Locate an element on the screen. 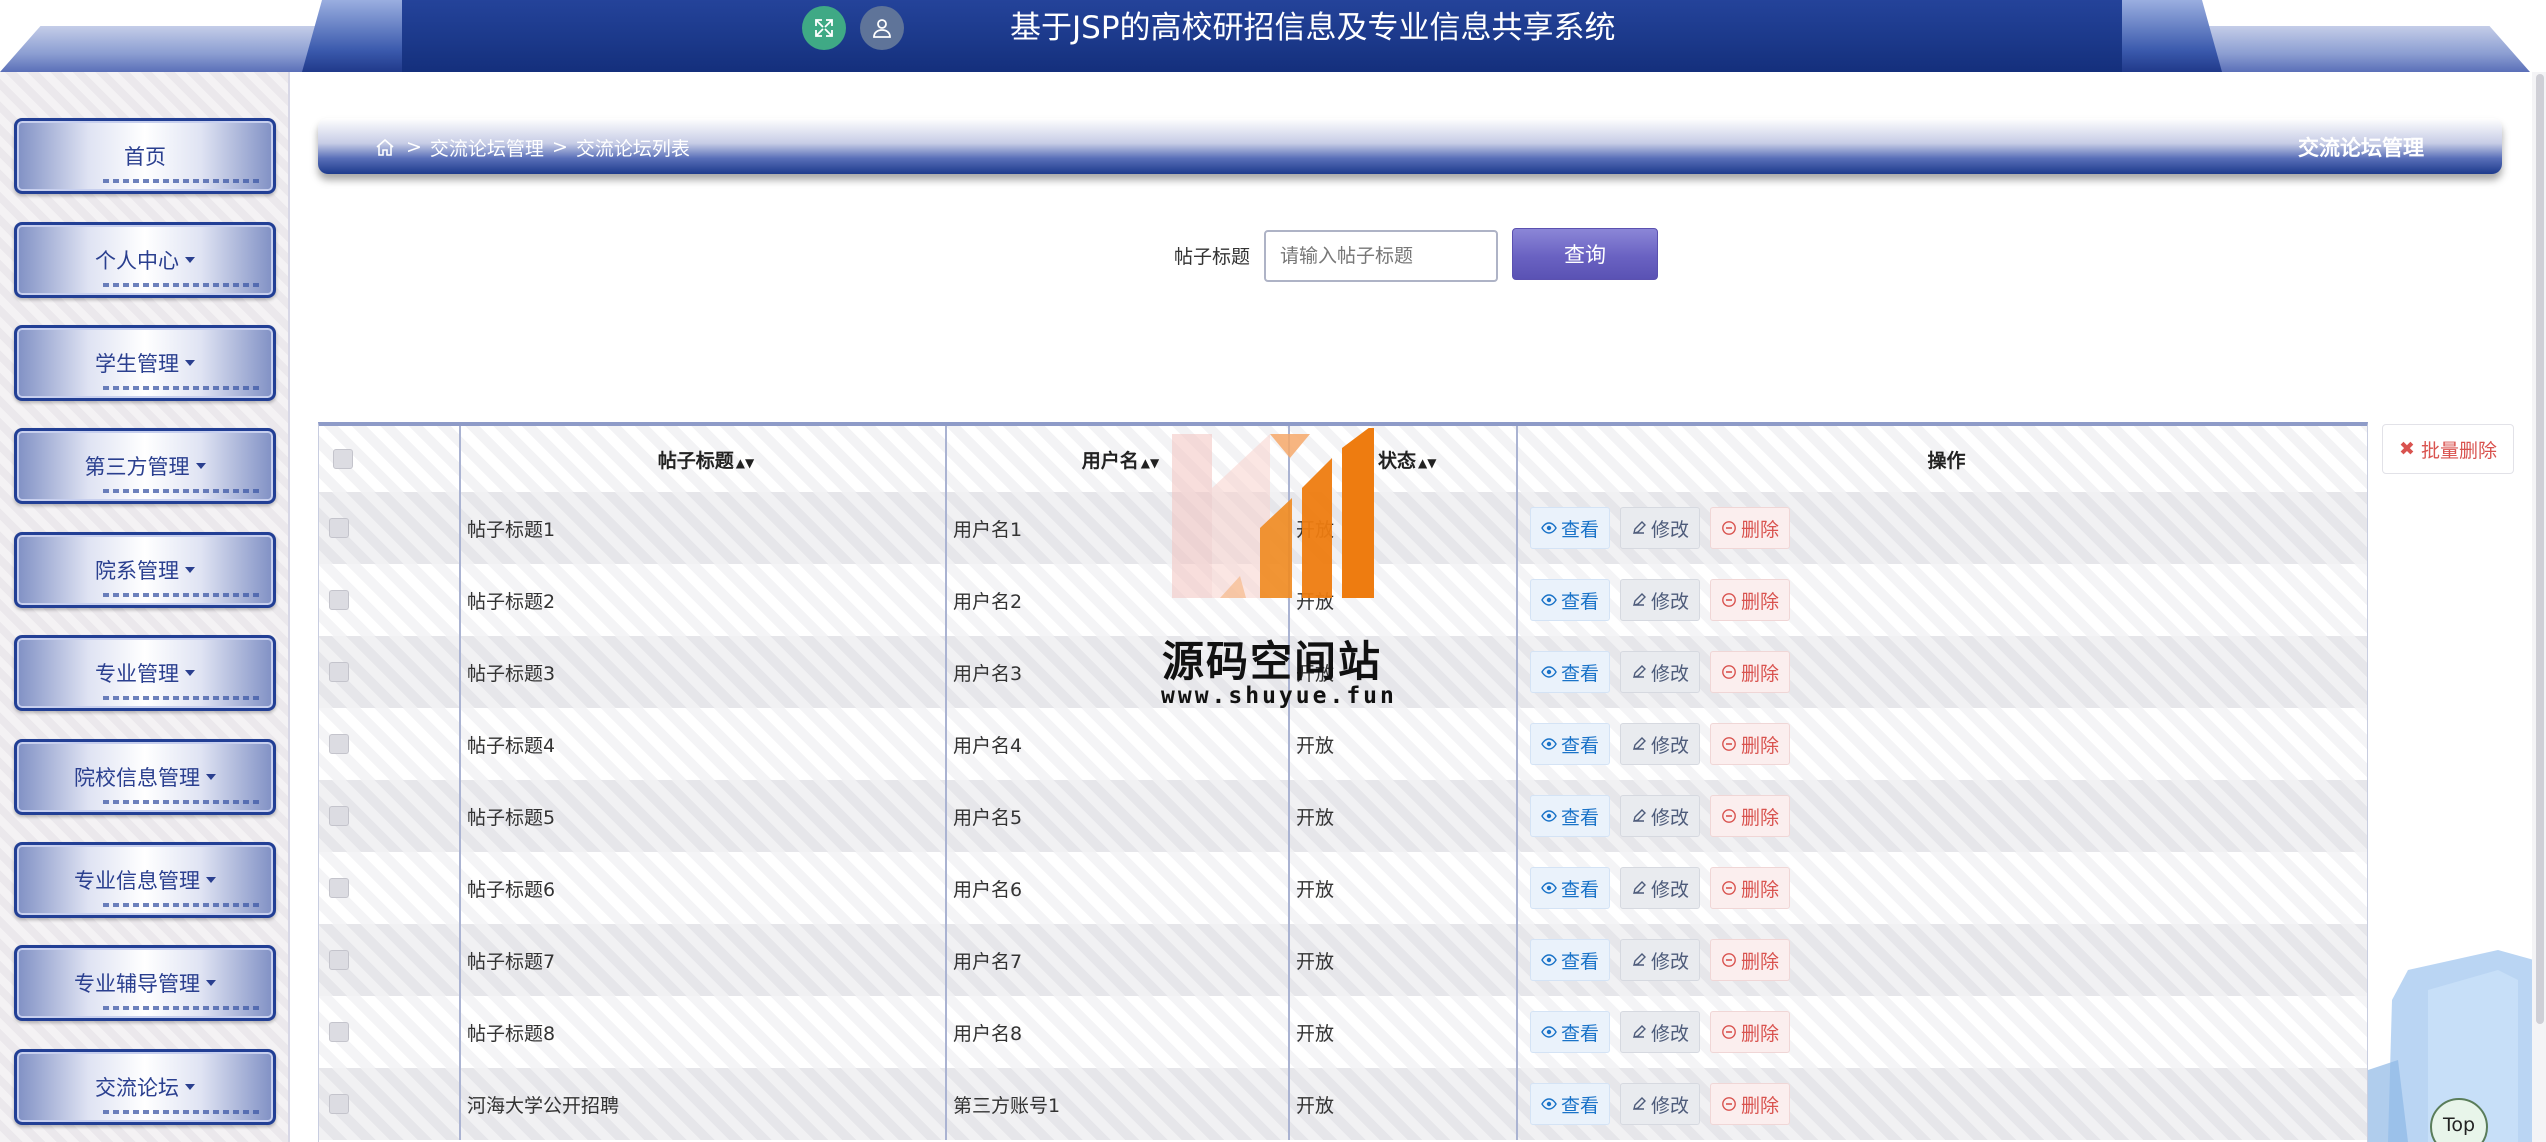  batch-delete-label: 批量删除 is located at coordinates (2458, 450).